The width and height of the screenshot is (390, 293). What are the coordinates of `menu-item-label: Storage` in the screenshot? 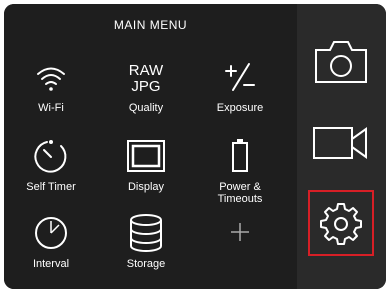 It's located at (146, 264).